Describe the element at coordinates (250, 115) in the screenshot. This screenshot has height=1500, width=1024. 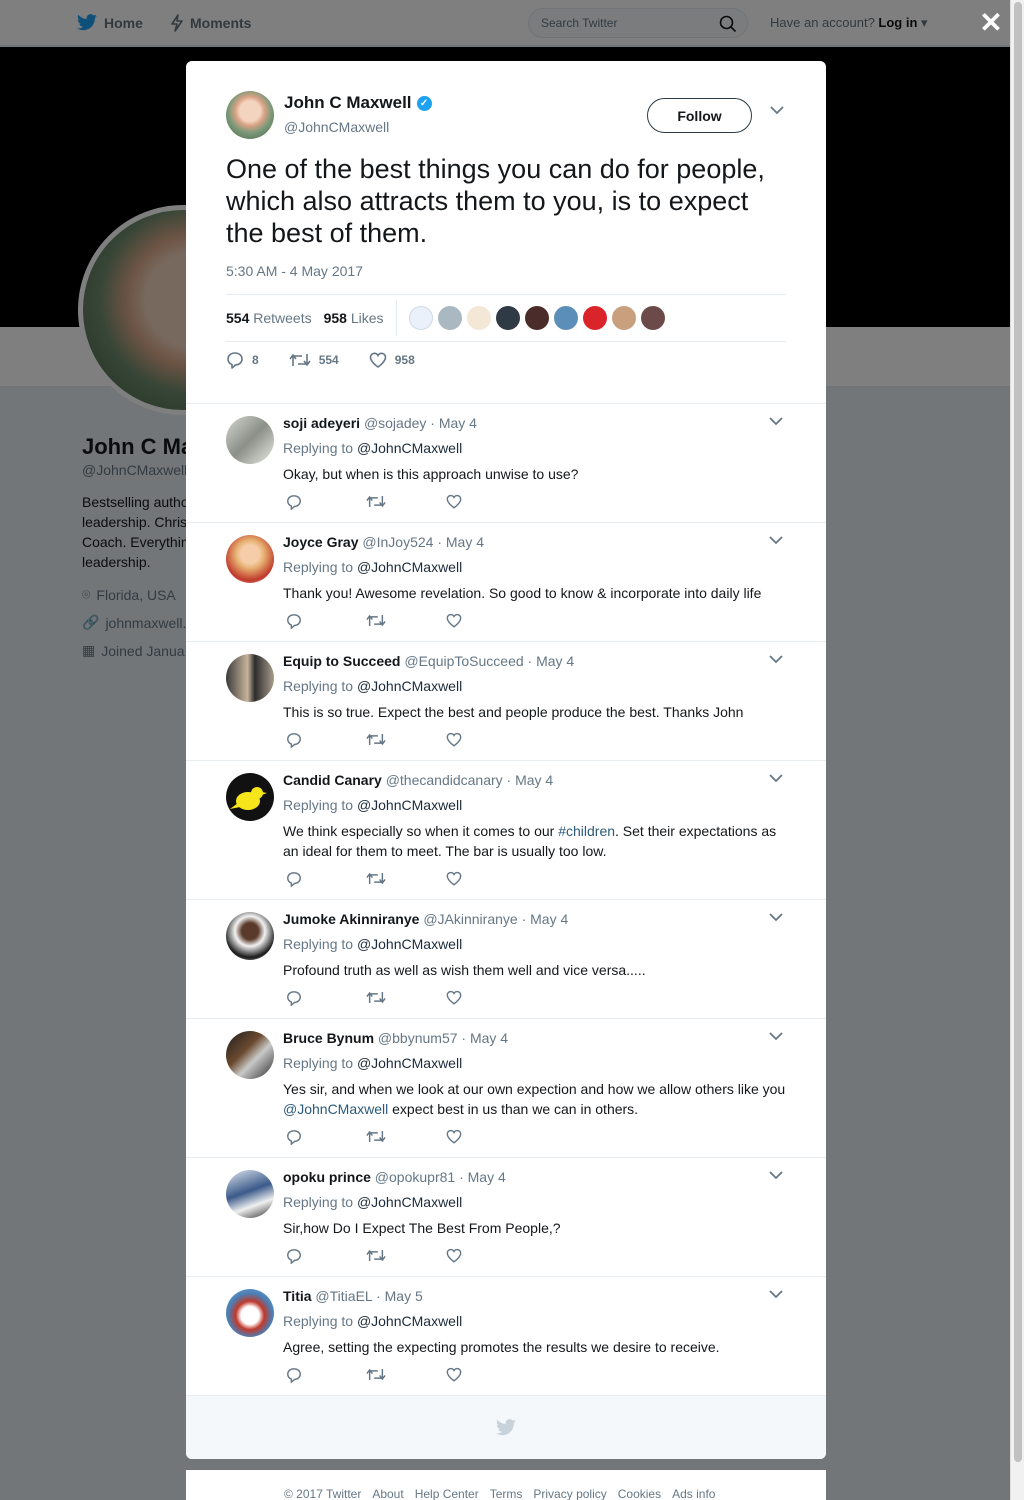
I see `author-avatar` at that location.